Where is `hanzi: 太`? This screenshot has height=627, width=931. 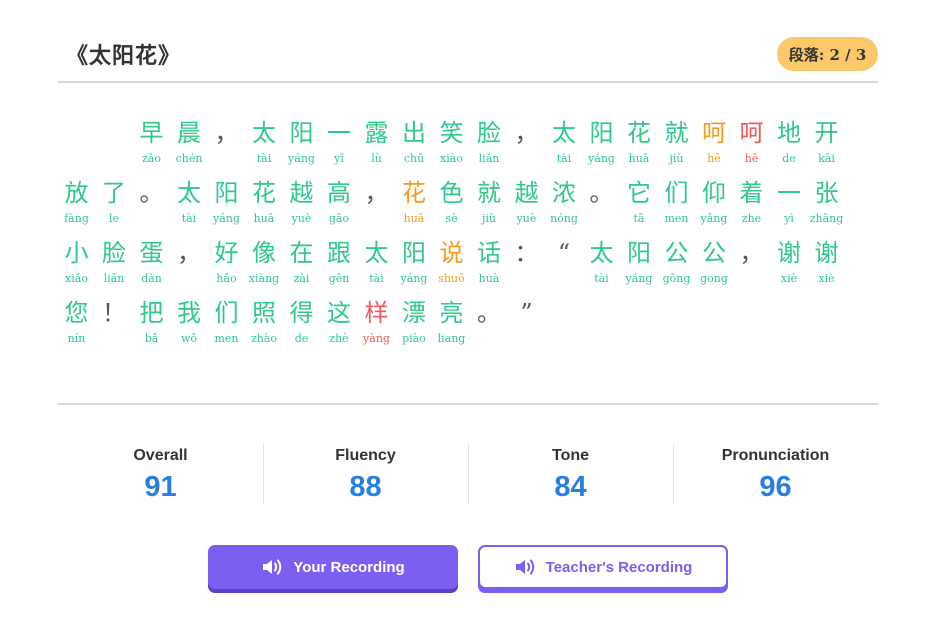 hanzi: 太 is located at coordinates (564, 133).